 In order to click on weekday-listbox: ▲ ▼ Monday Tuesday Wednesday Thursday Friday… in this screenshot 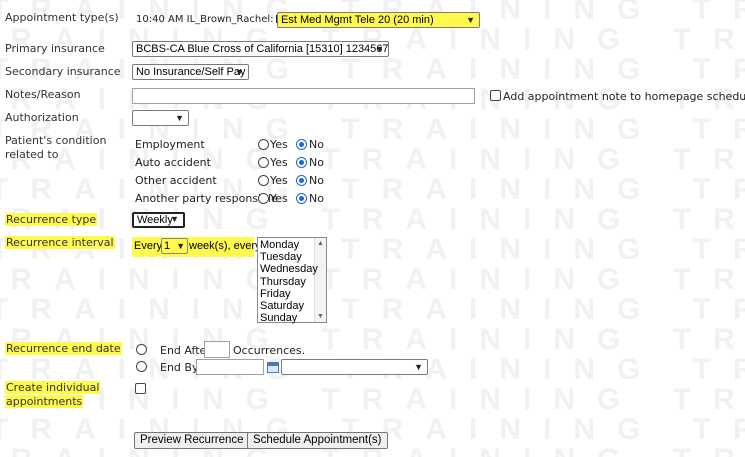, I will do `click(292, 280)`.